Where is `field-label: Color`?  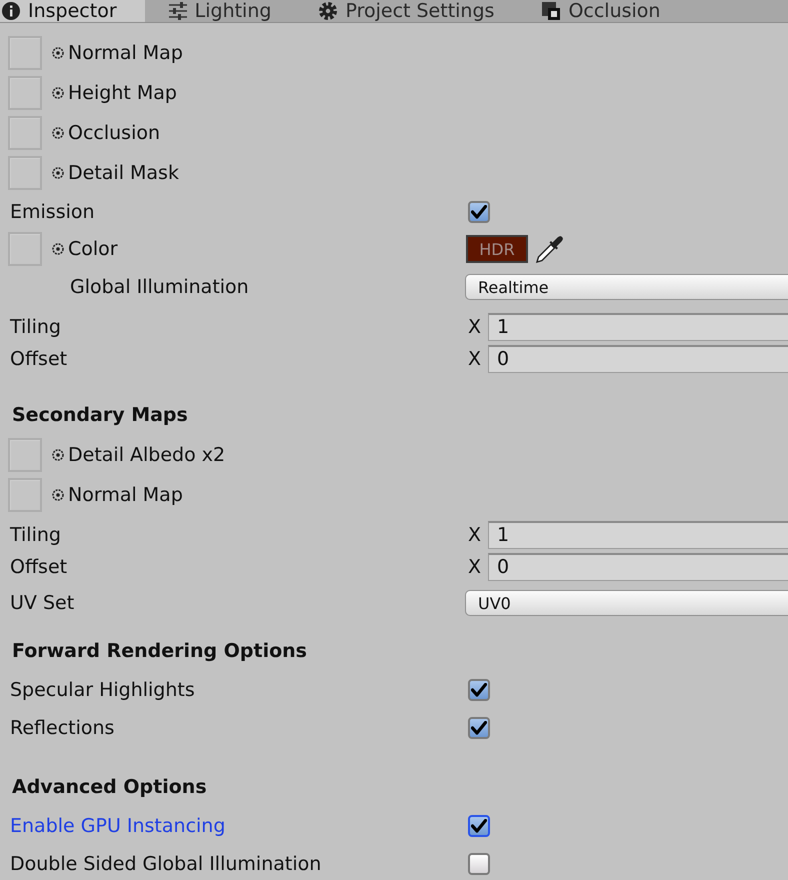 field-label: Color is located at coordinates (93, 249).